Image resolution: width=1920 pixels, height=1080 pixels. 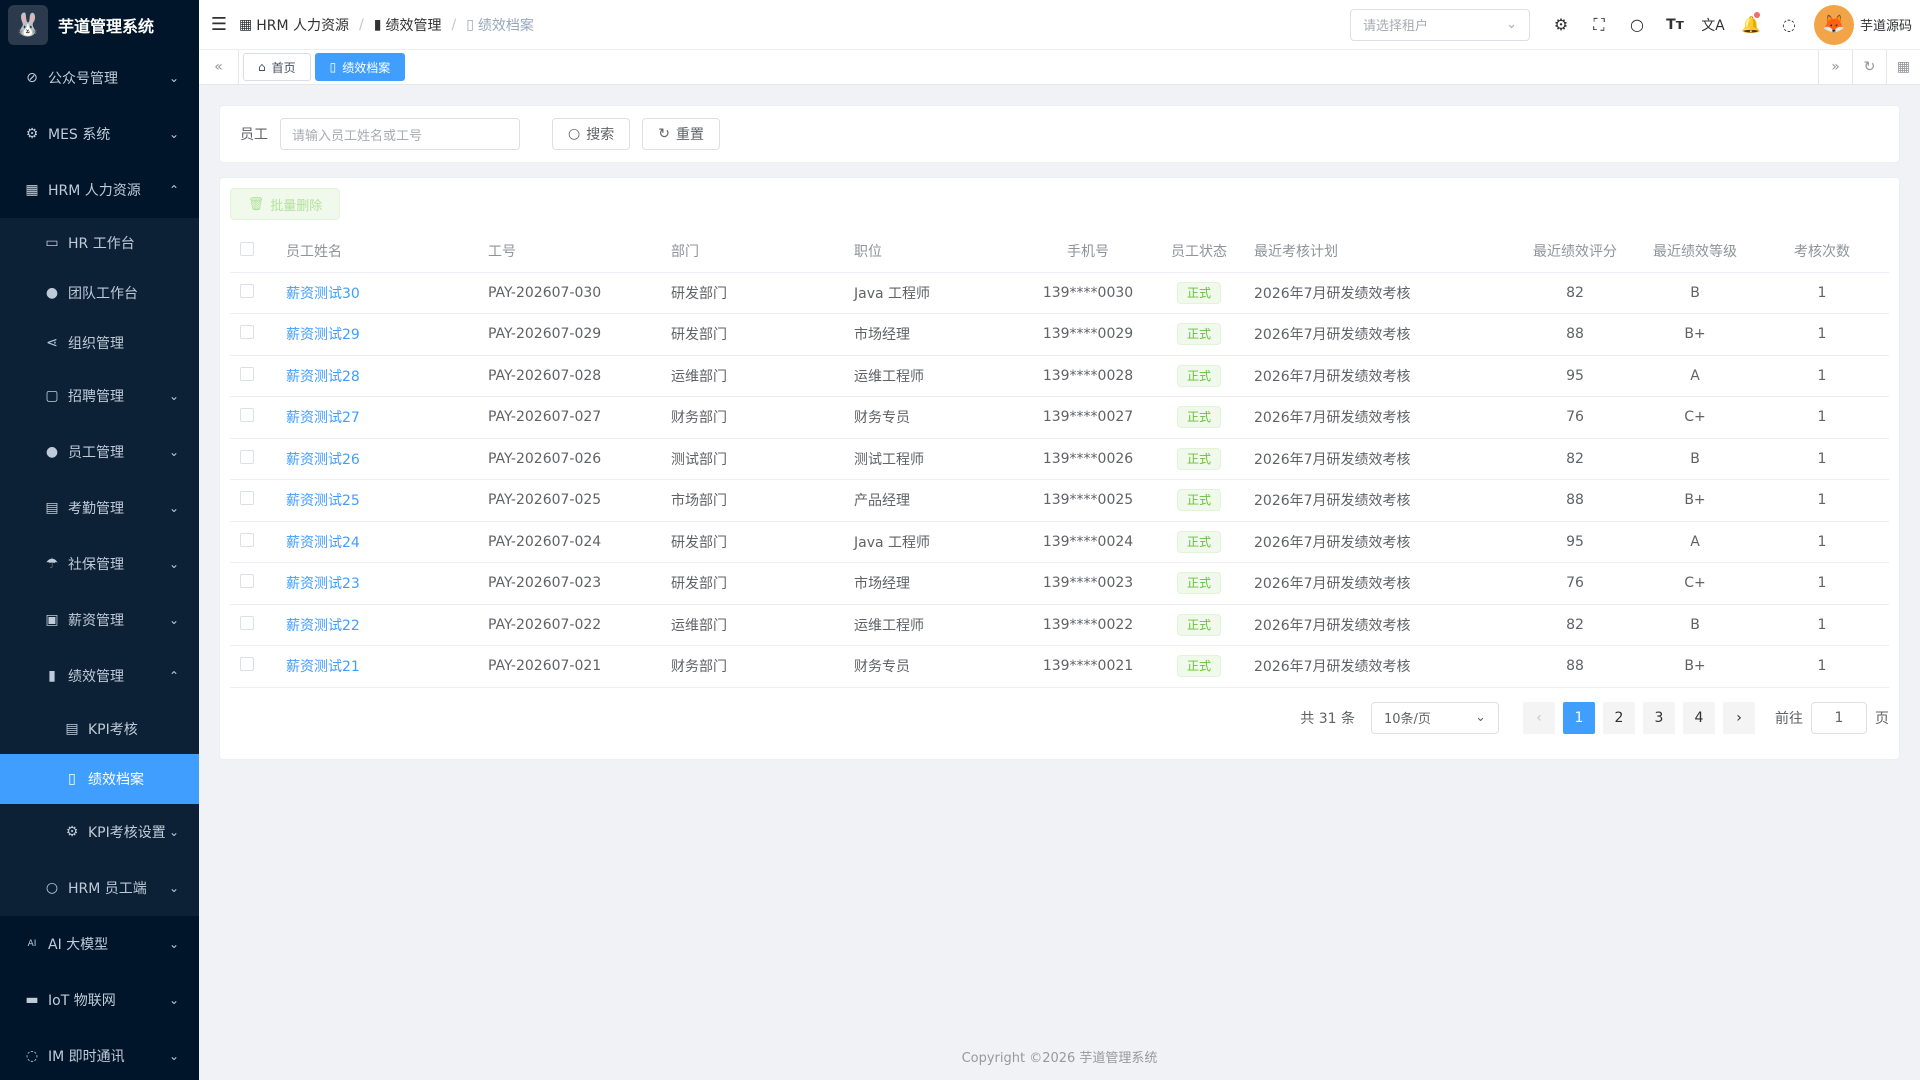 I want to click on grid-icon: ▦, so click(x=1903, y=67).